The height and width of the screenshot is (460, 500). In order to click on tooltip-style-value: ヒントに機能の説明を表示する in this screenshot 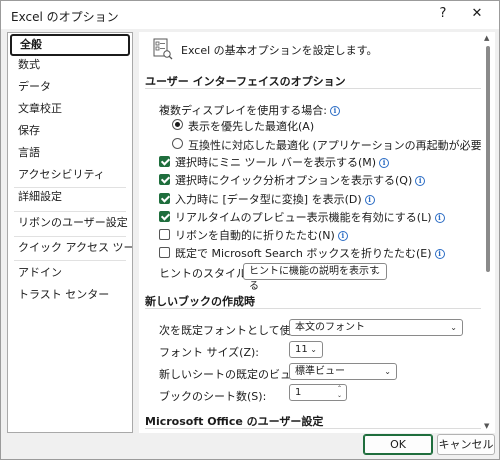, I will do `click(314, 279)`.